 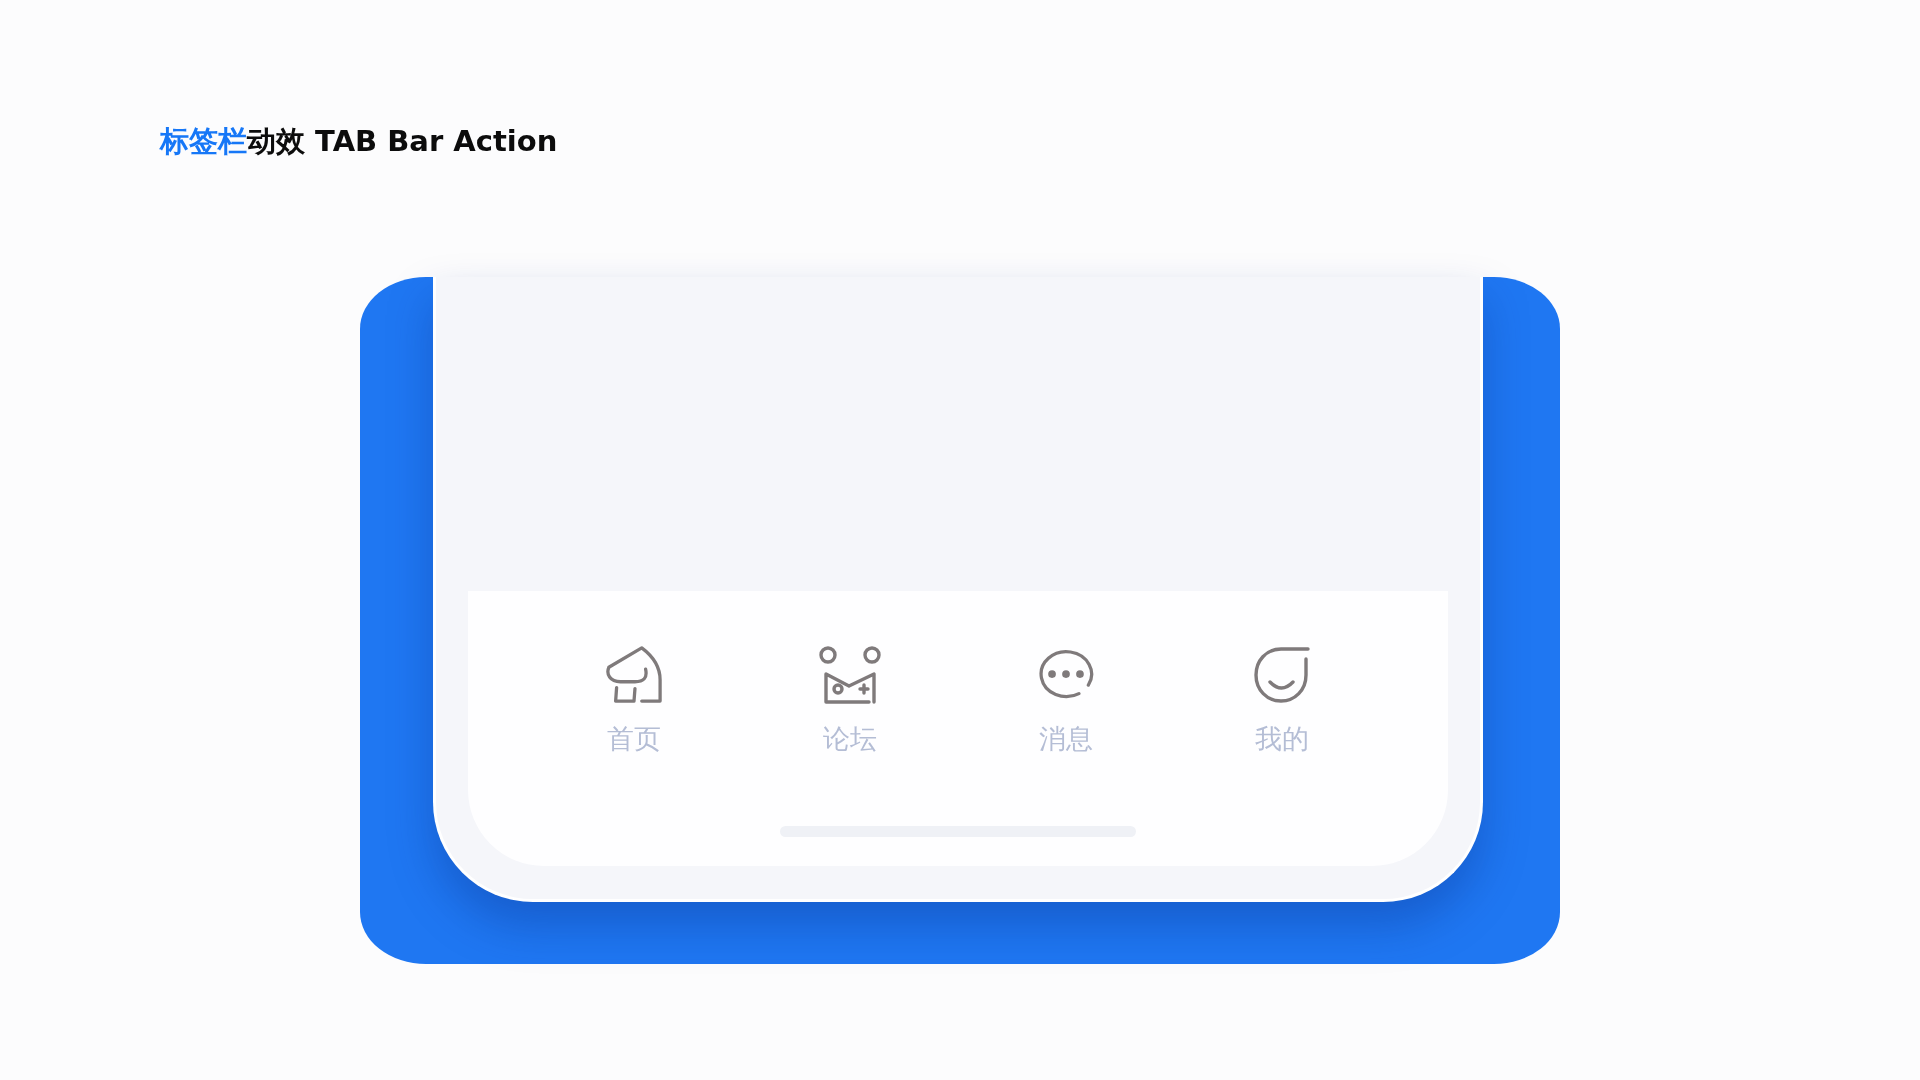 What do you see at coordinates (634, 675) in the screenshot?
I see `home-icon` at bounding box center [634, 675].